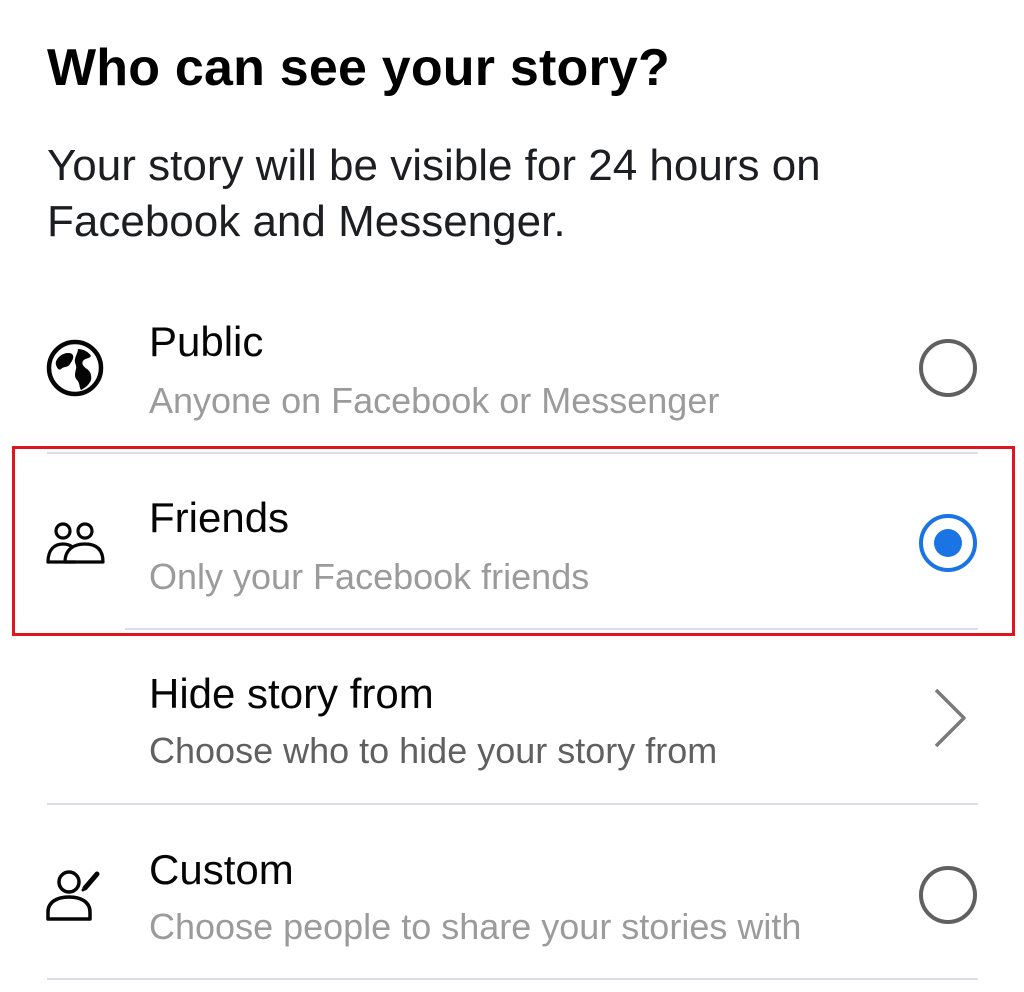  I want to click on page-title: Who can see your story?, so click(358, 68).